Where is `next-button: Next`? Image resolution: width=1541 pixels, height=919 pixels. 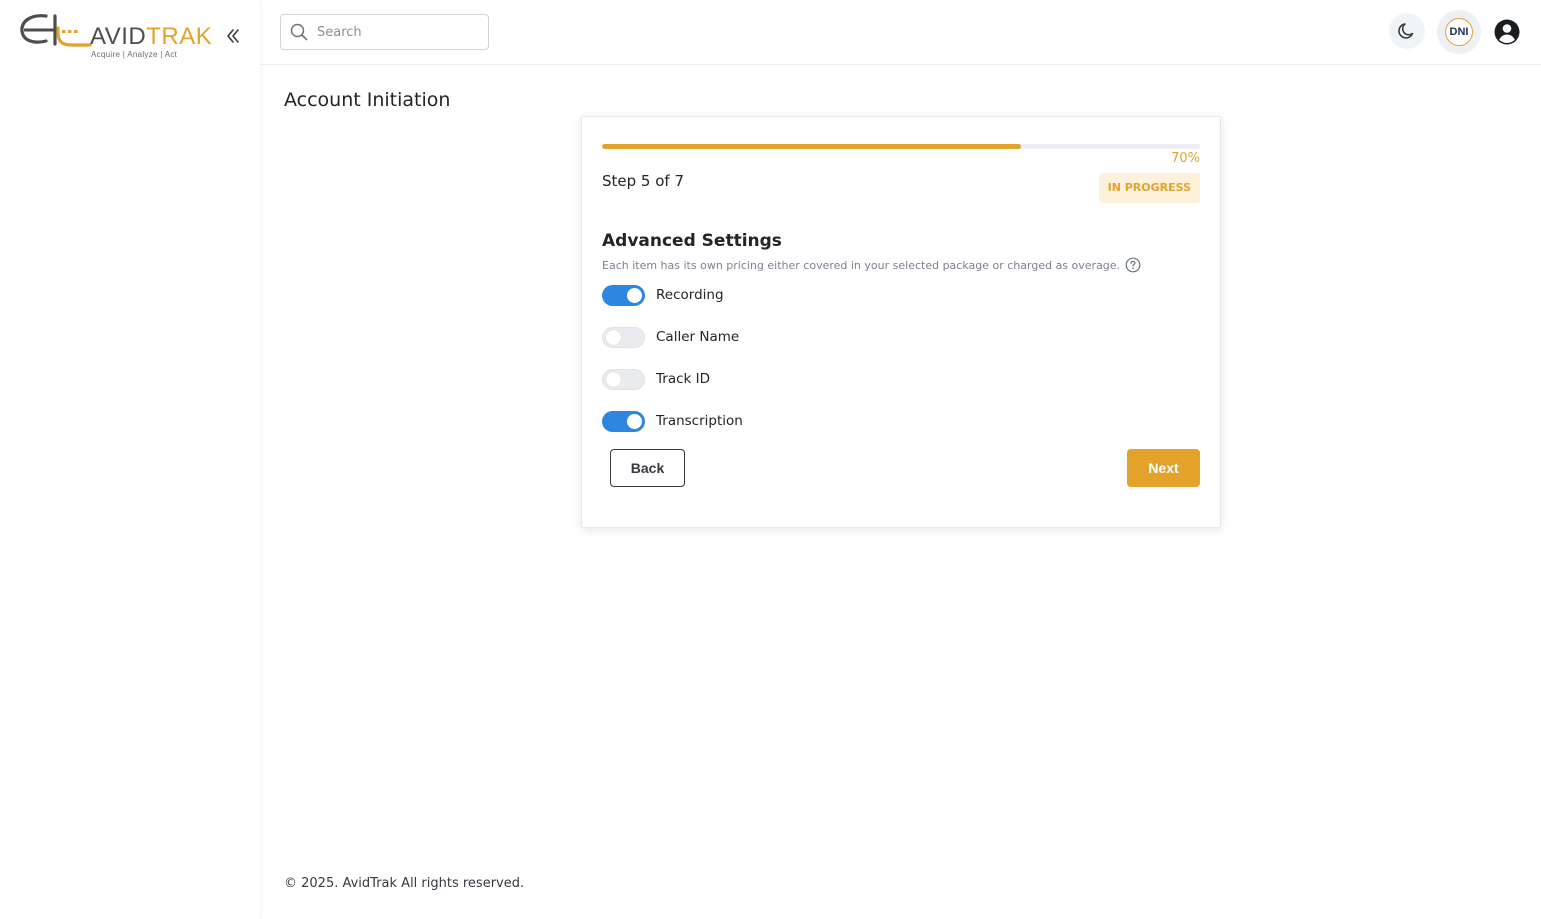 next-button: Next is located at coordinates (1163, 468).